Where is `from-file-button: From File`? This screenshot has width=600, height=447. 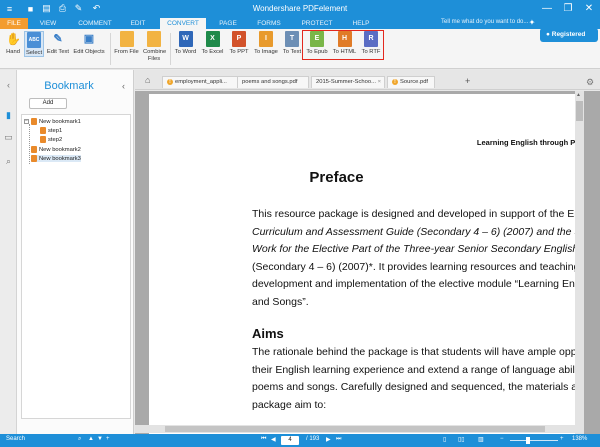 from-file-button: From File is located at coordinates (126, 43).